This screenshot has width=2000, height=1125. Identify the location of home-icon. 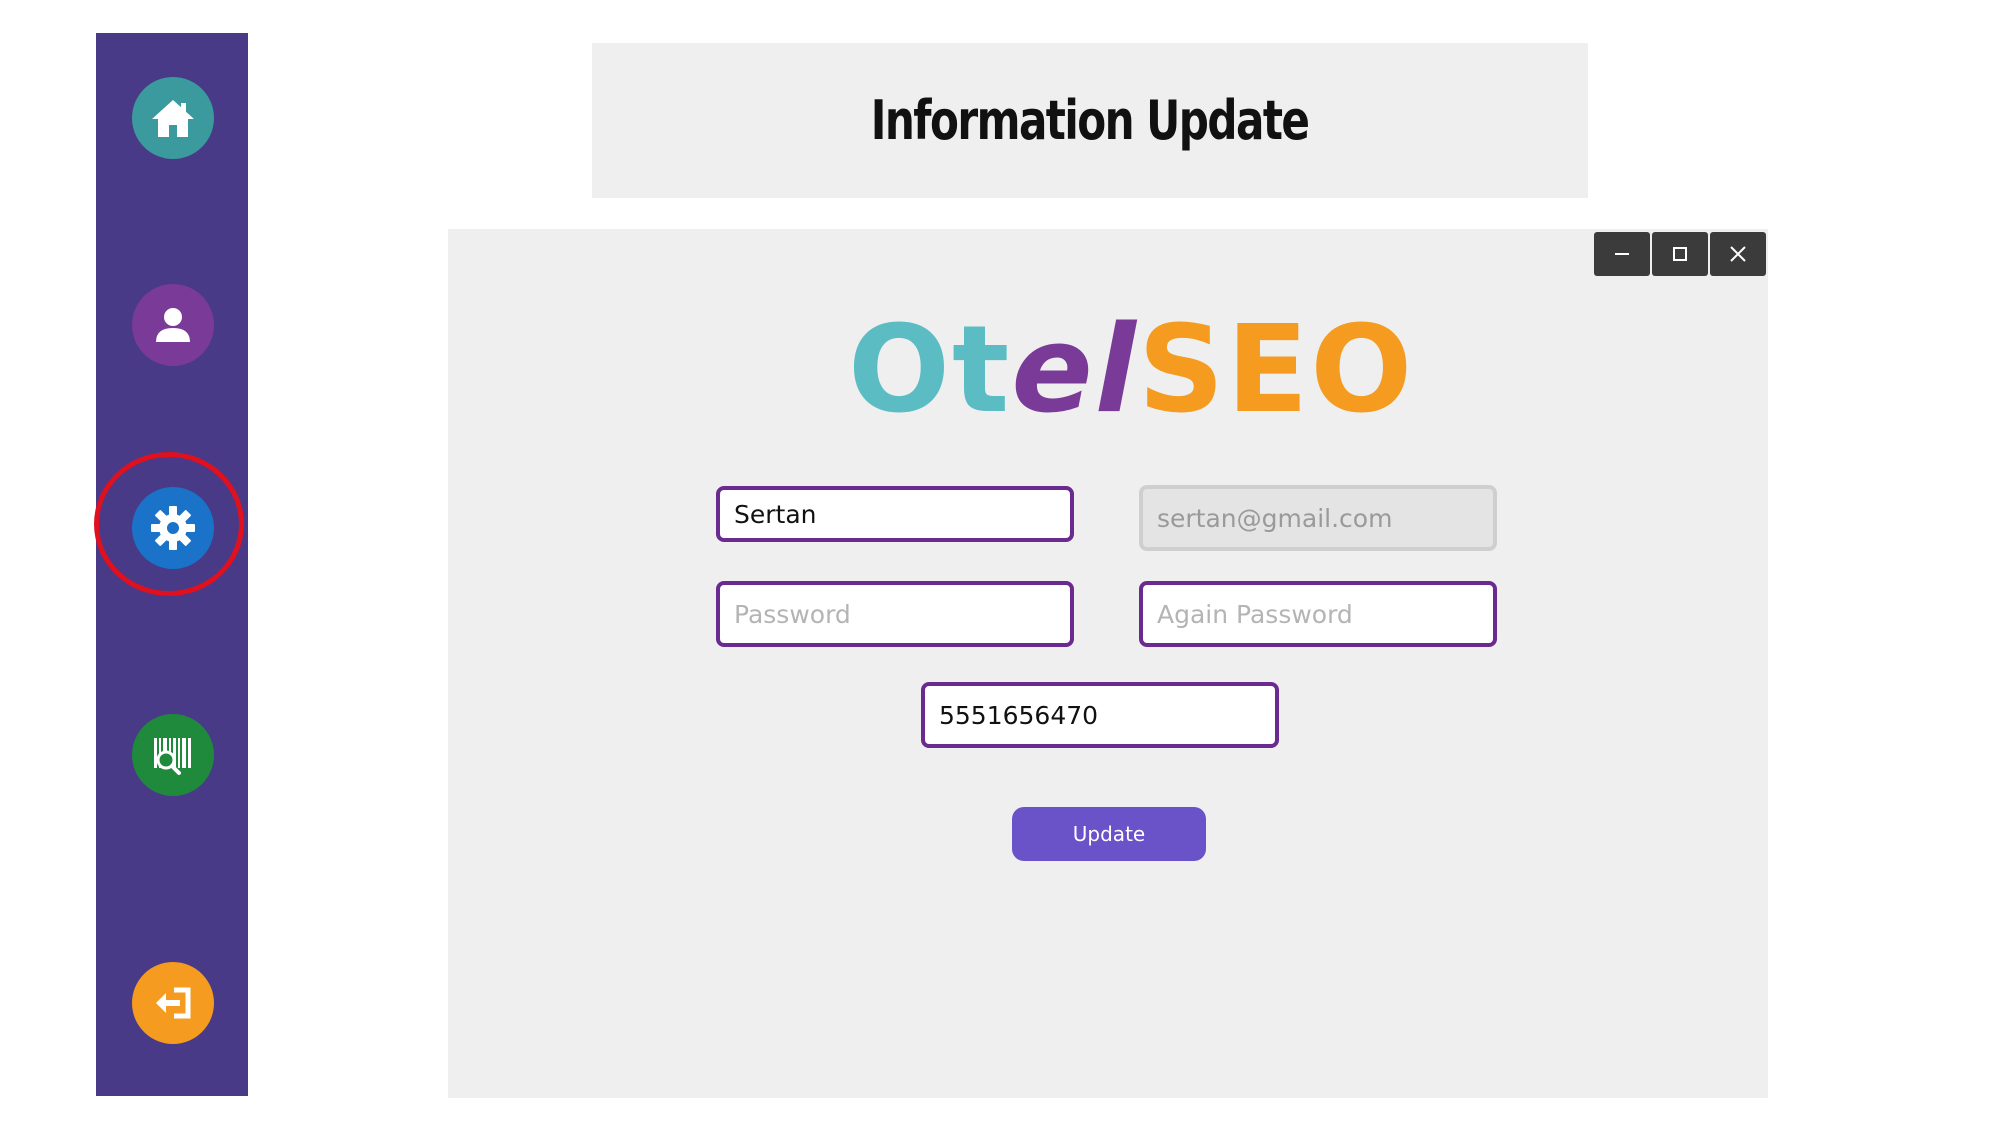
(173, 118).